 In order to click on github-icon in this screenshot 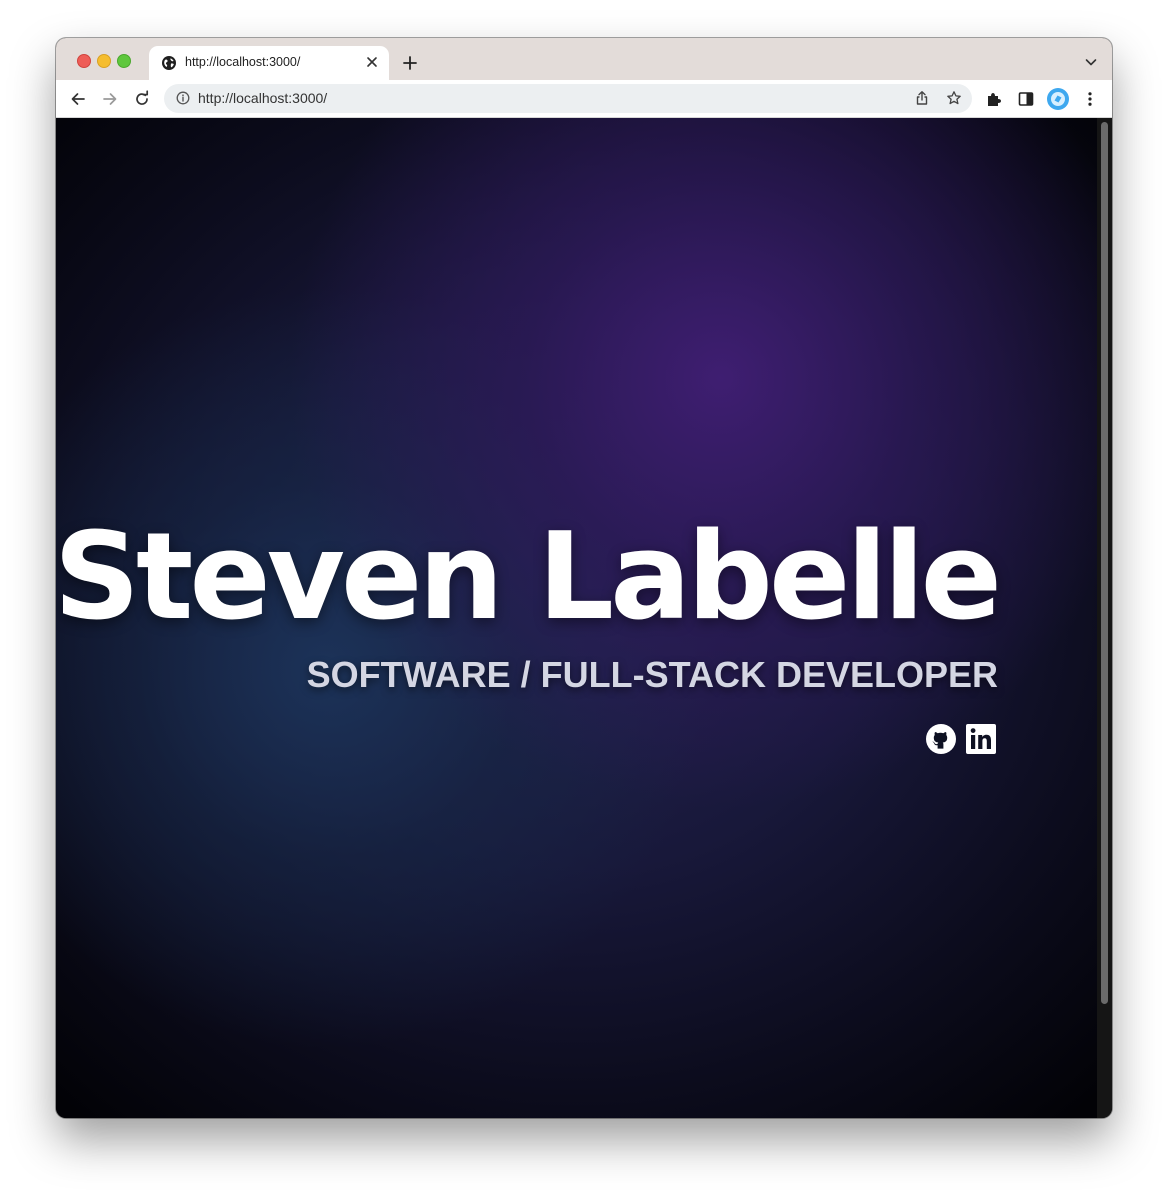, I will do `click(941, 739)`.